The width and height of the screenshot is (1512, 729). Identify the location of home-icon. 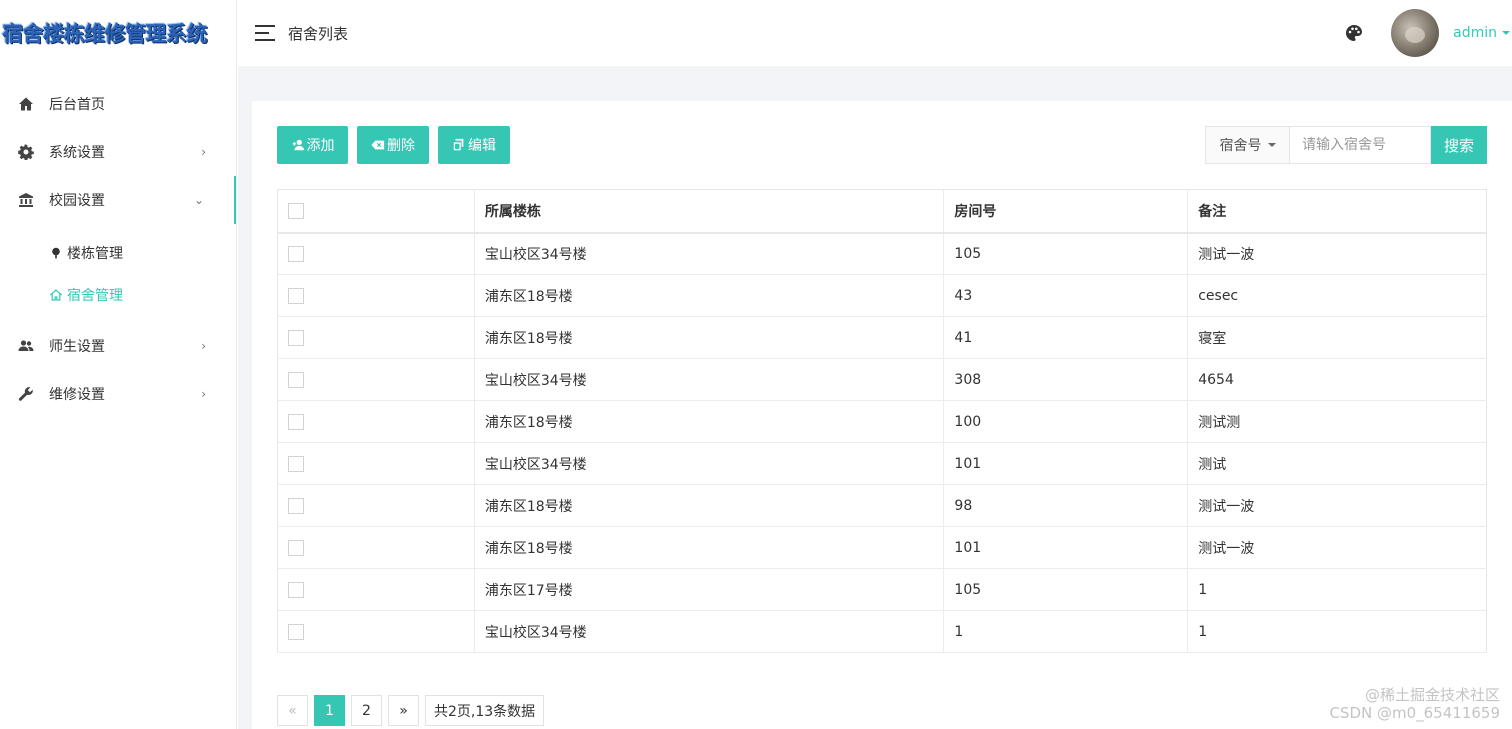
(26, 104).